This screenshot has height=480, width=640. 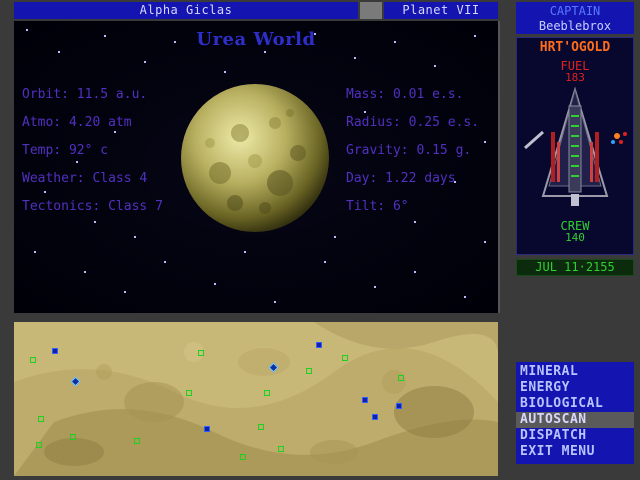 I want to click on system-name: Alpha Giclas, so click(x=186, y=10).